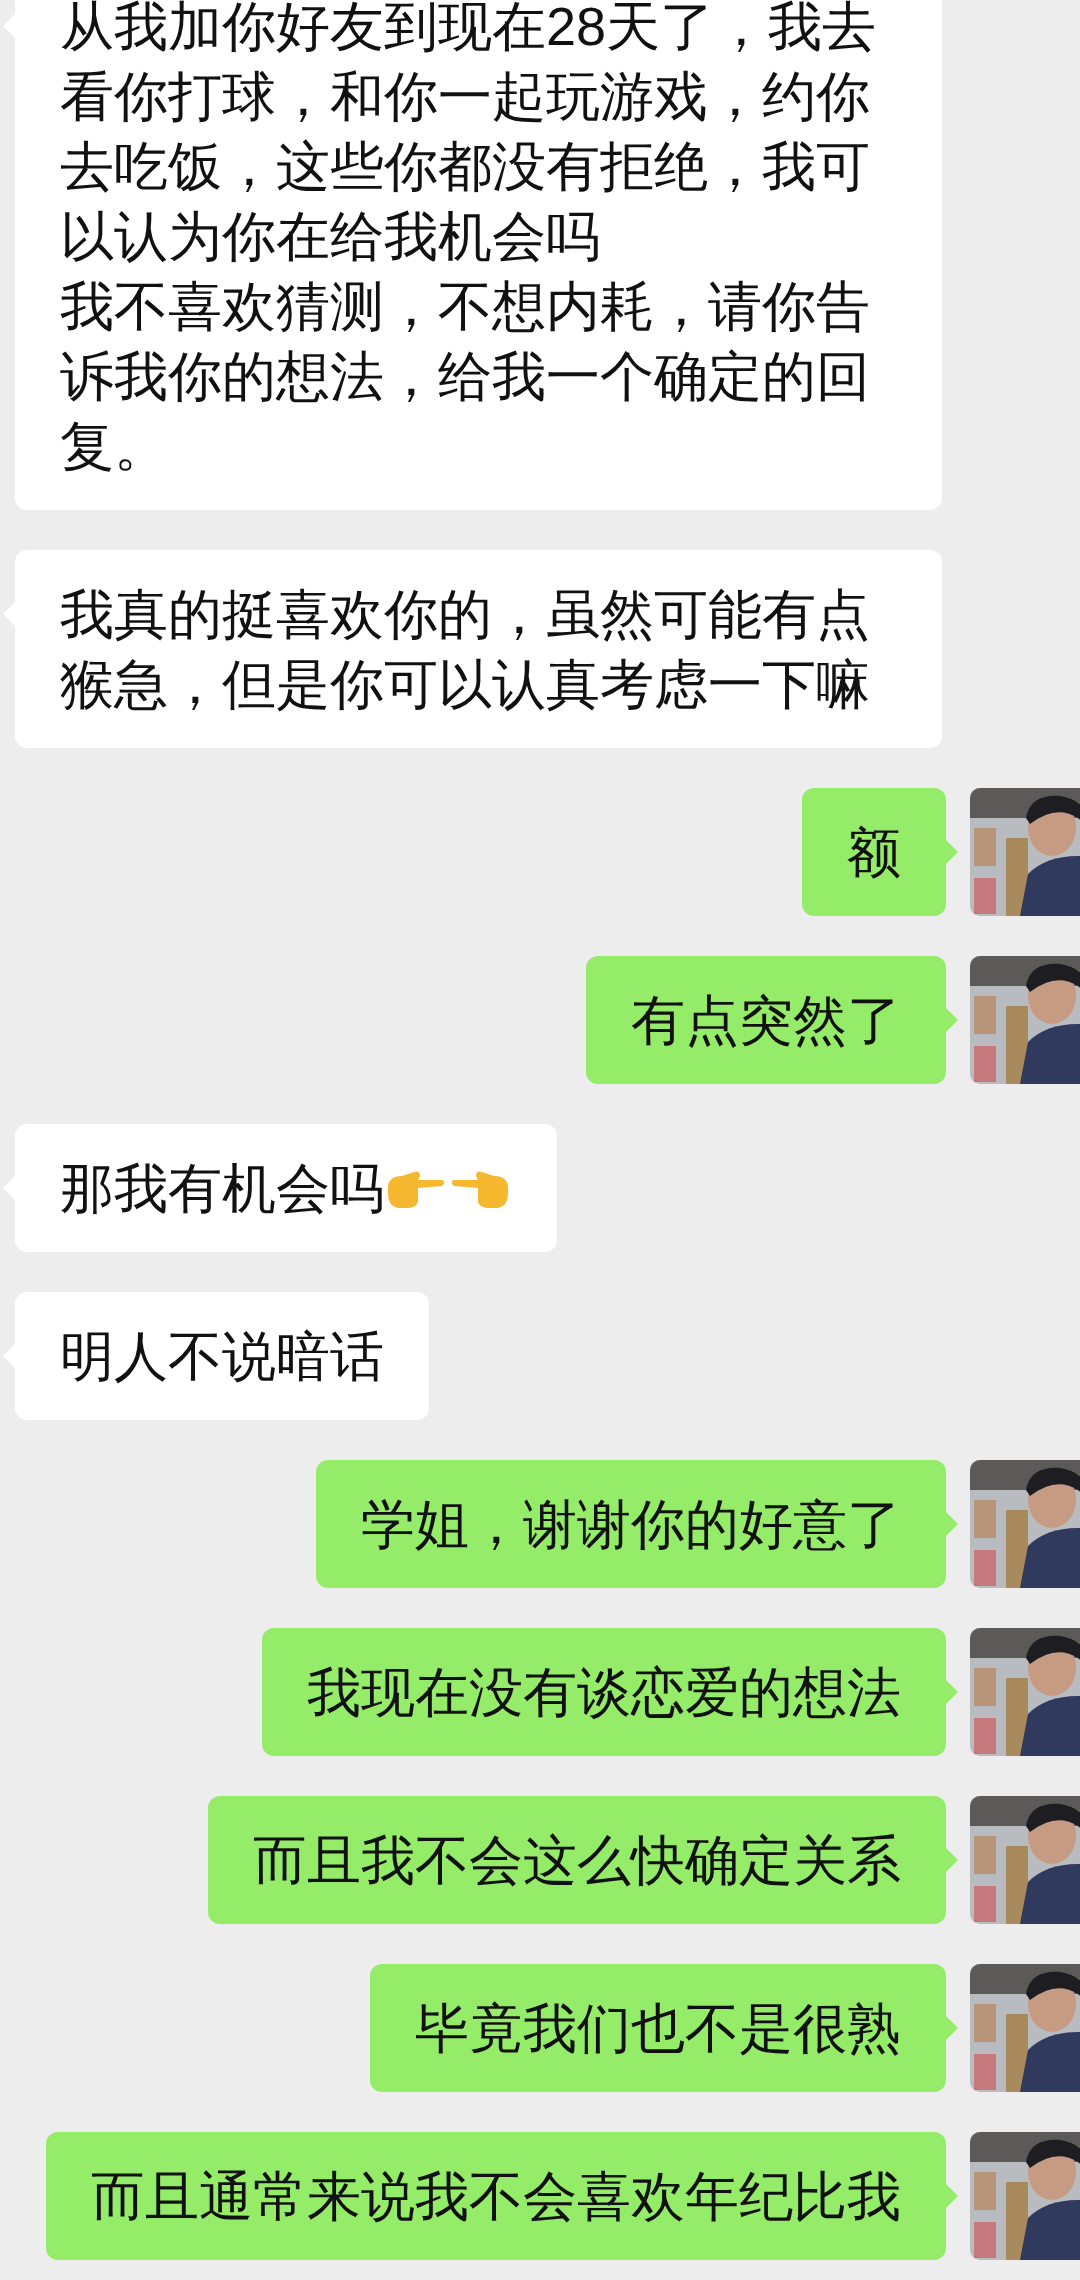 This screenshot has height=2280, width=1080. What do you see at coordinates (604, 1692) in the screenshot?
I see `message-text: 我现在没有谈恋爱的想法` at bounding box center [604, 1692].